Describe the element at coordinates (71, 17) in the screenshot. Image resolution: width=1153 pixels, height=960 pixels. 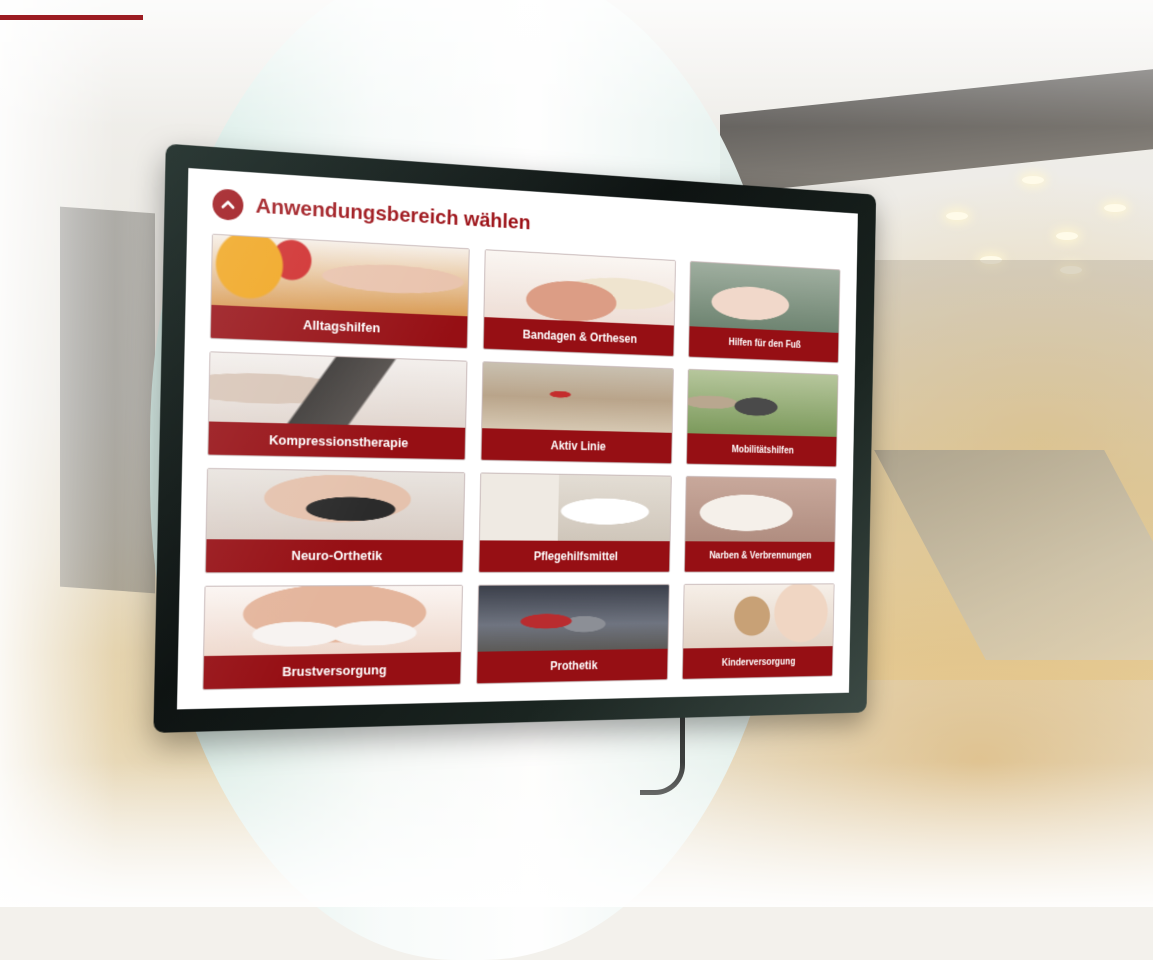
I see `accent-line` at that location.